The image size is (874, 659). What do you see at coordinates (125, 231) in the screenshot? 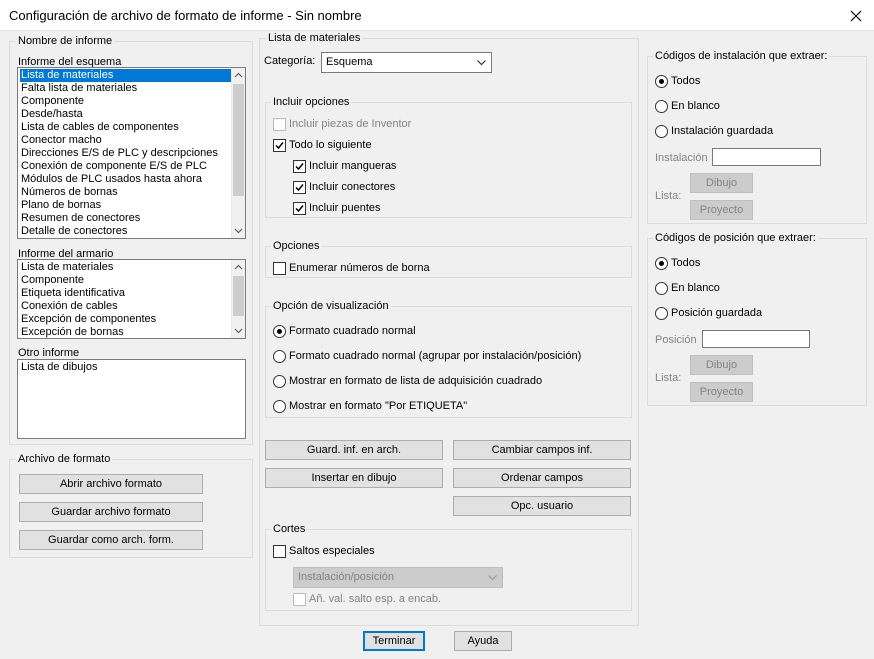
I see `list-item: Detalle de conectores` at bounding box center [125, 231].